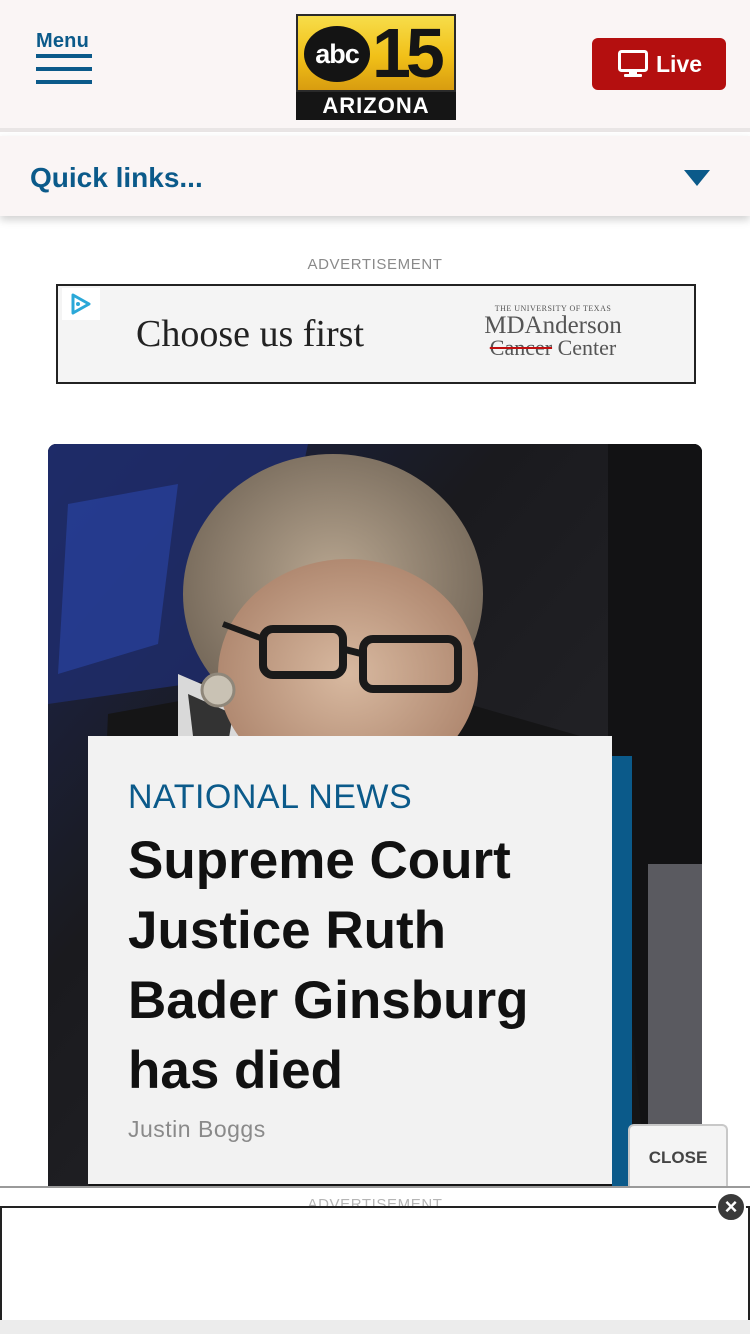 This screenshot has height=1334, width=750. I want to click on ad-brand-cancer: Cancer, so click(521, 347).